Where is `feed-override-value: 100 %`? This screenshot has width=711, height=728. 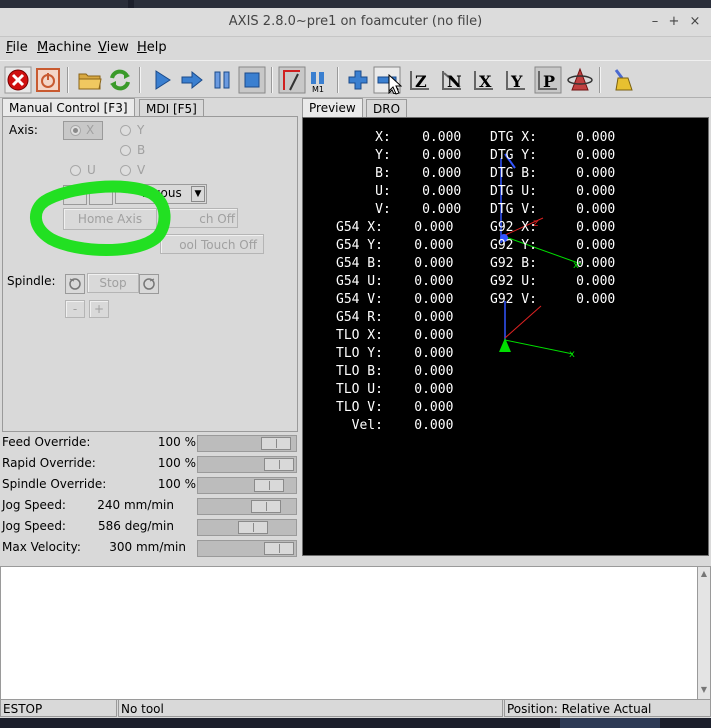 feed-override-value: 100 % is located at coordinates (176, 442).